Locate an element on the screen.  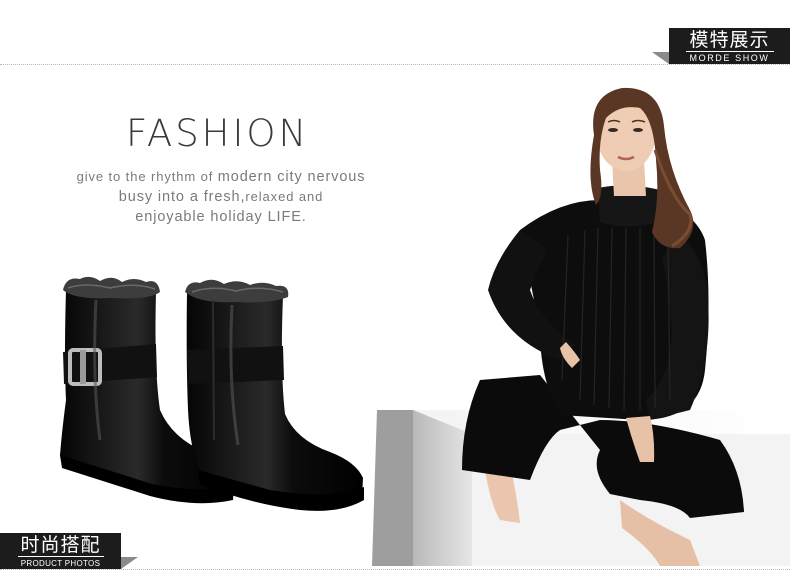
top-divider is located at coordinates (395, 64).